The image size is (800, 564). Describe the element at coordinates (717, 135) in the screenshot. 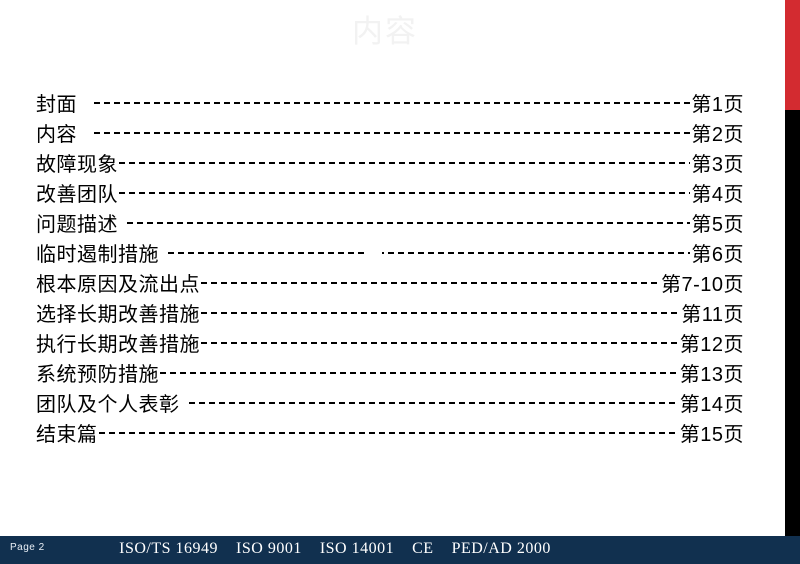

I see `toc-entry-page: 第2页` at that location.